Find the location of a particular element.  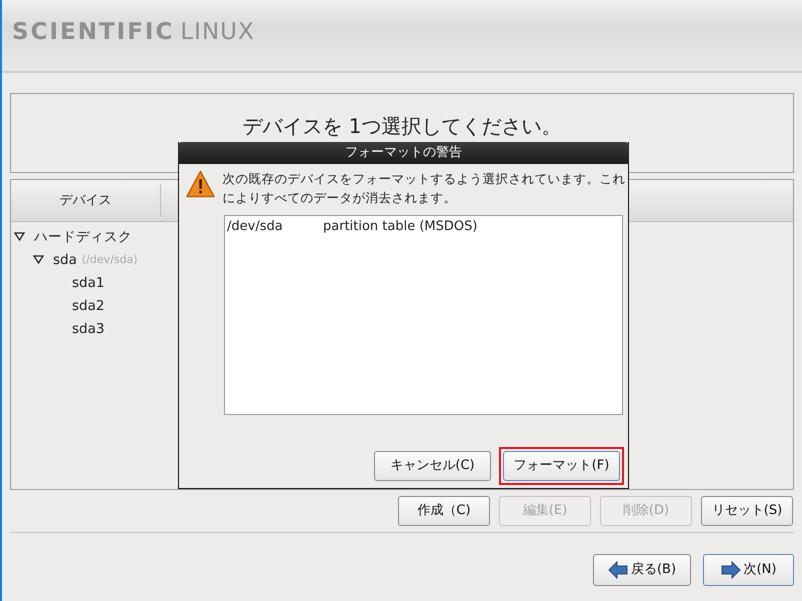

heading-text: デバイスを 1つ選択してください。 is located at coordinates (402, 126).